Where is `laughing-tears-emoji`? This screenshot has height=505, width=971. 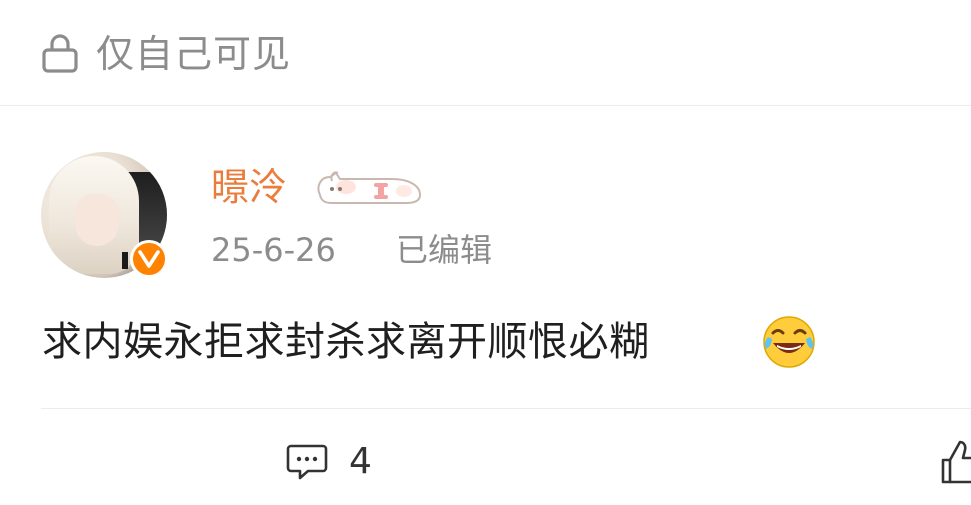 laughing-tears-emoji is located at coordinates (789, 342).